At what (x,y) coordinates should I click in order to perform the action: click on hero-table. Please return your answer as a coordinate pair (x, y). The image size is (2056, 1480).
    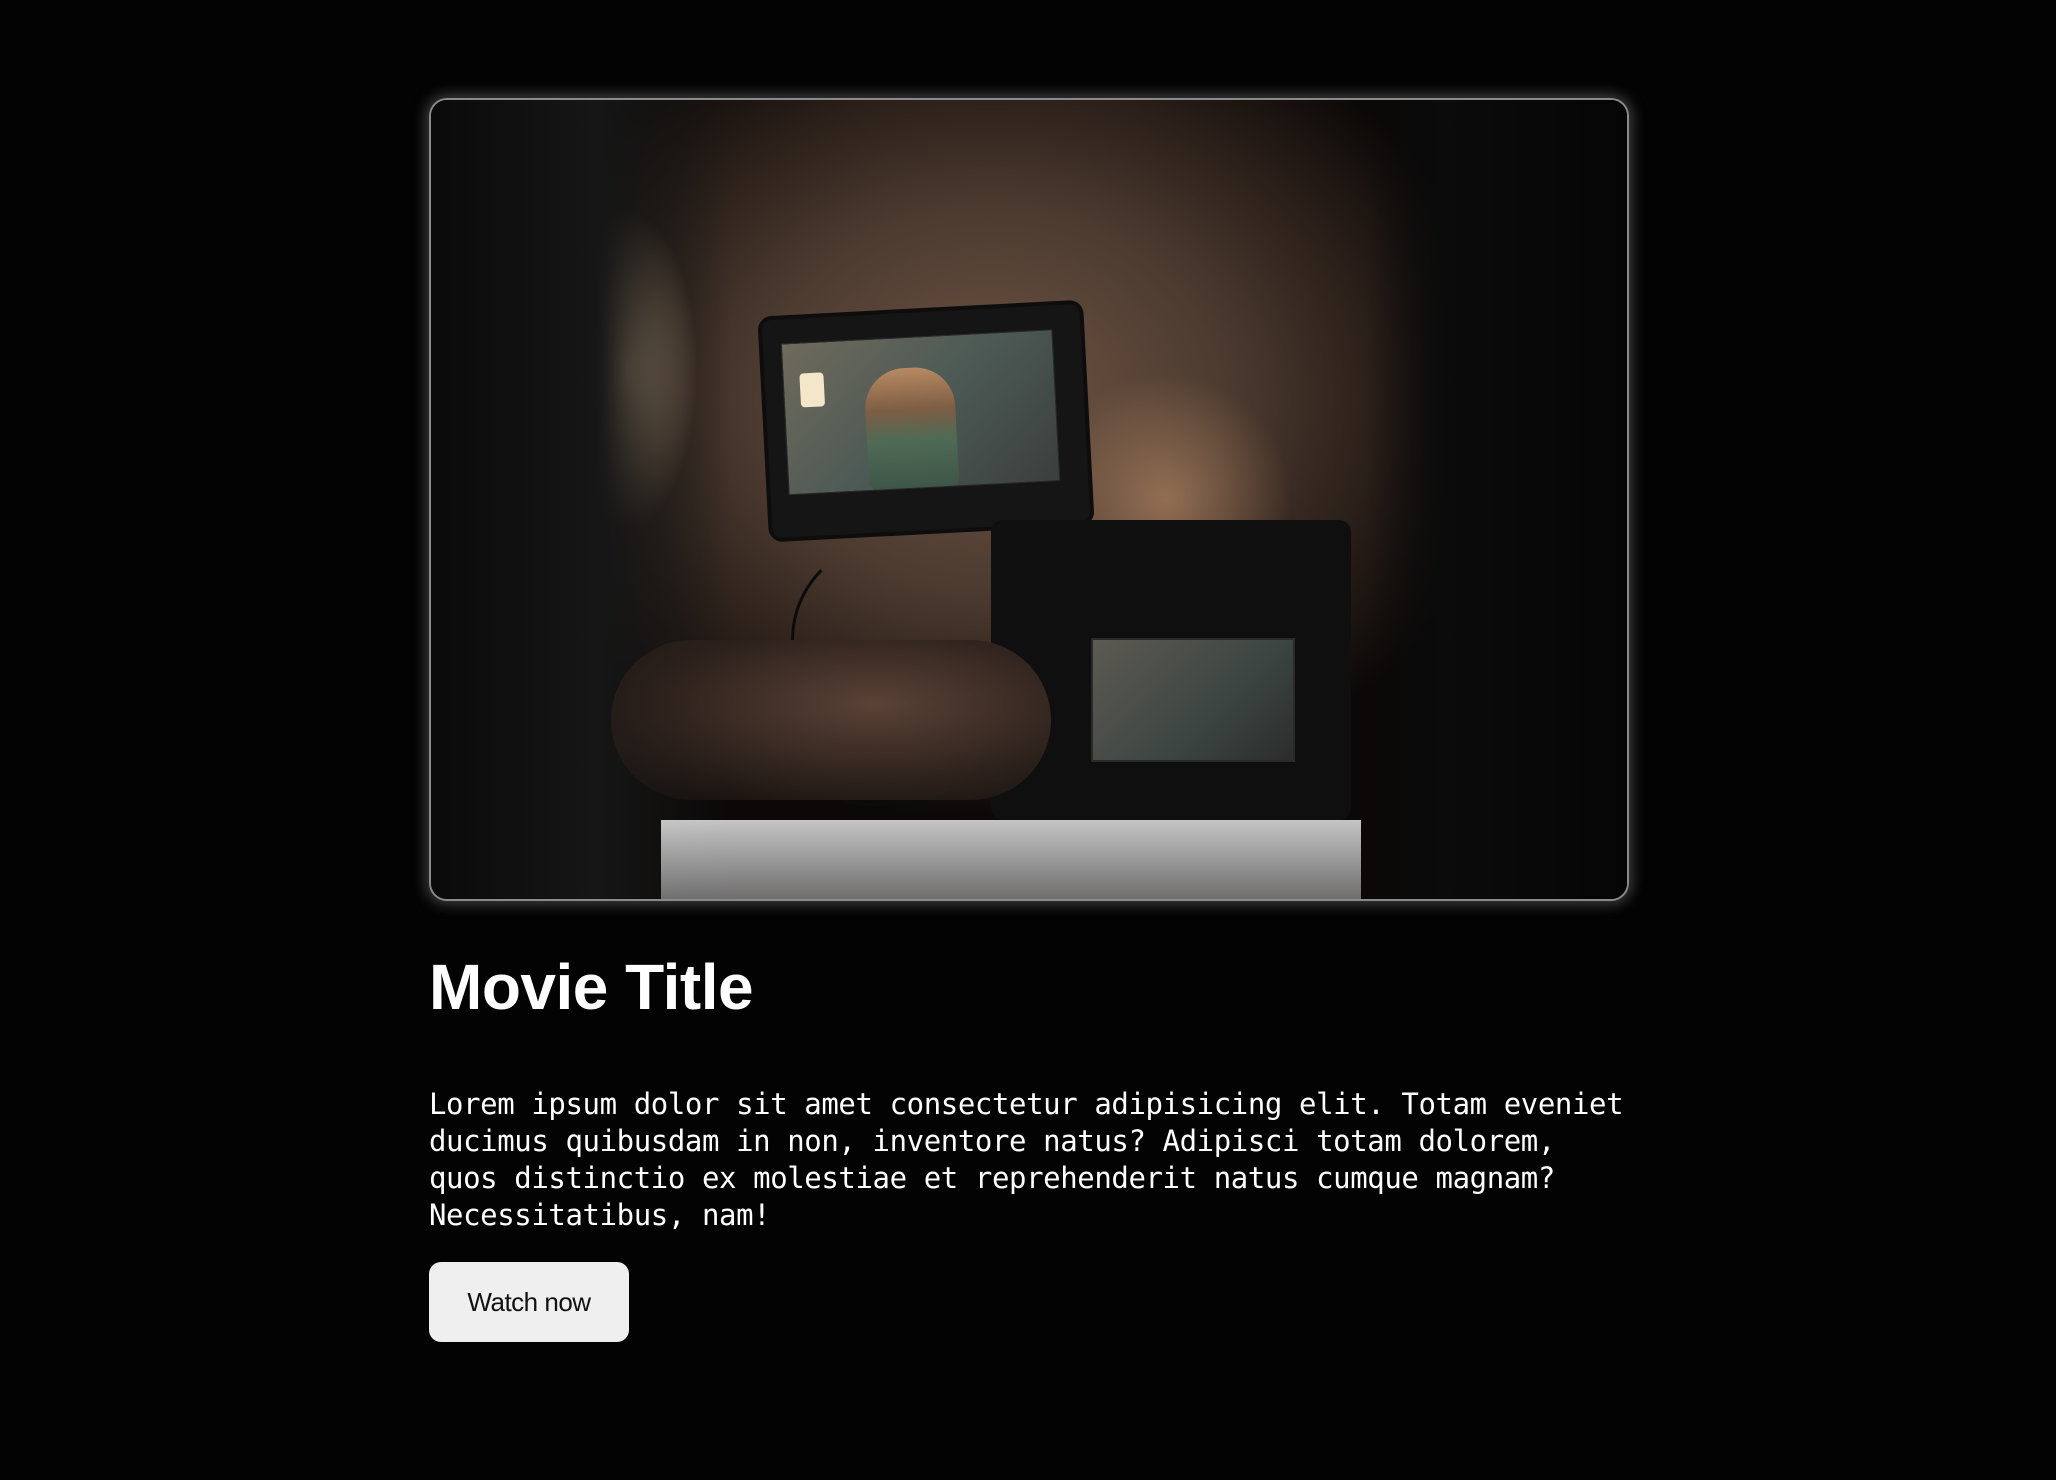
    Looking at the image, I should click on (1011, 859).